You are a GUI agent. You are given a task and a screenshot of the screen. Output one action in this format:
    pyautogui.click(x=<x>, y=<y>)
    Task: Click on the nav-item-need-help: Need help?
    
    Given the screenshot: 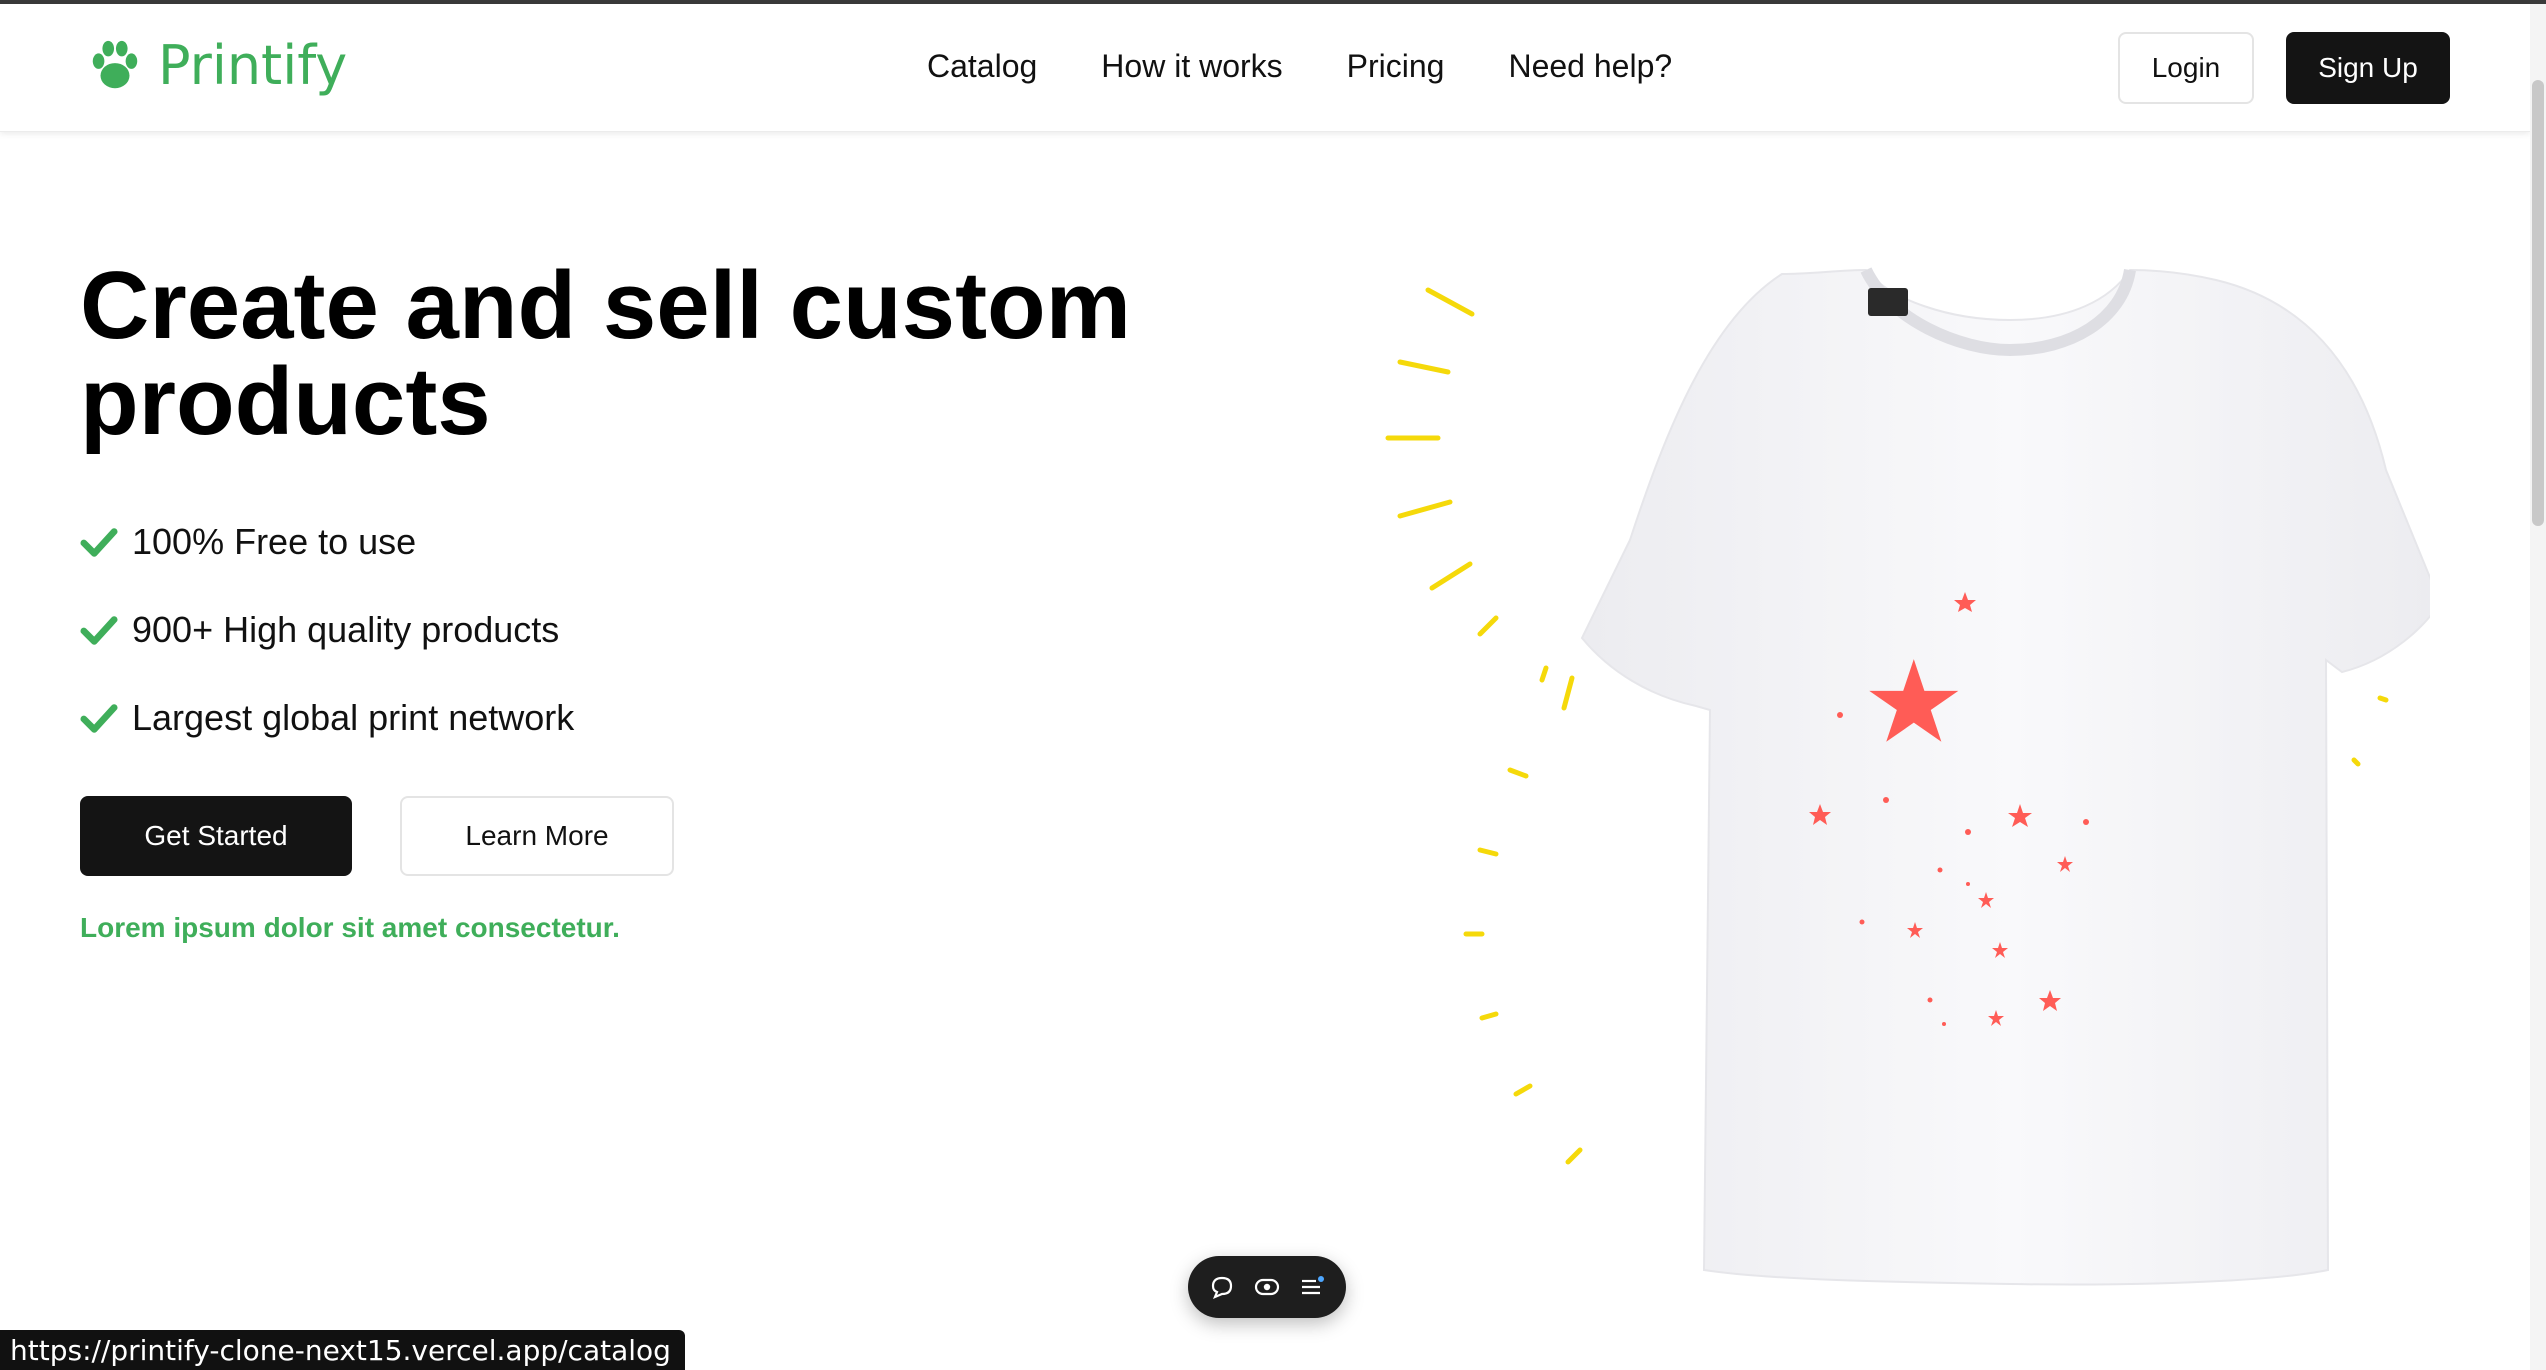 What is the action you would take?
    pyautogui.click(x=1590, y=66)
    